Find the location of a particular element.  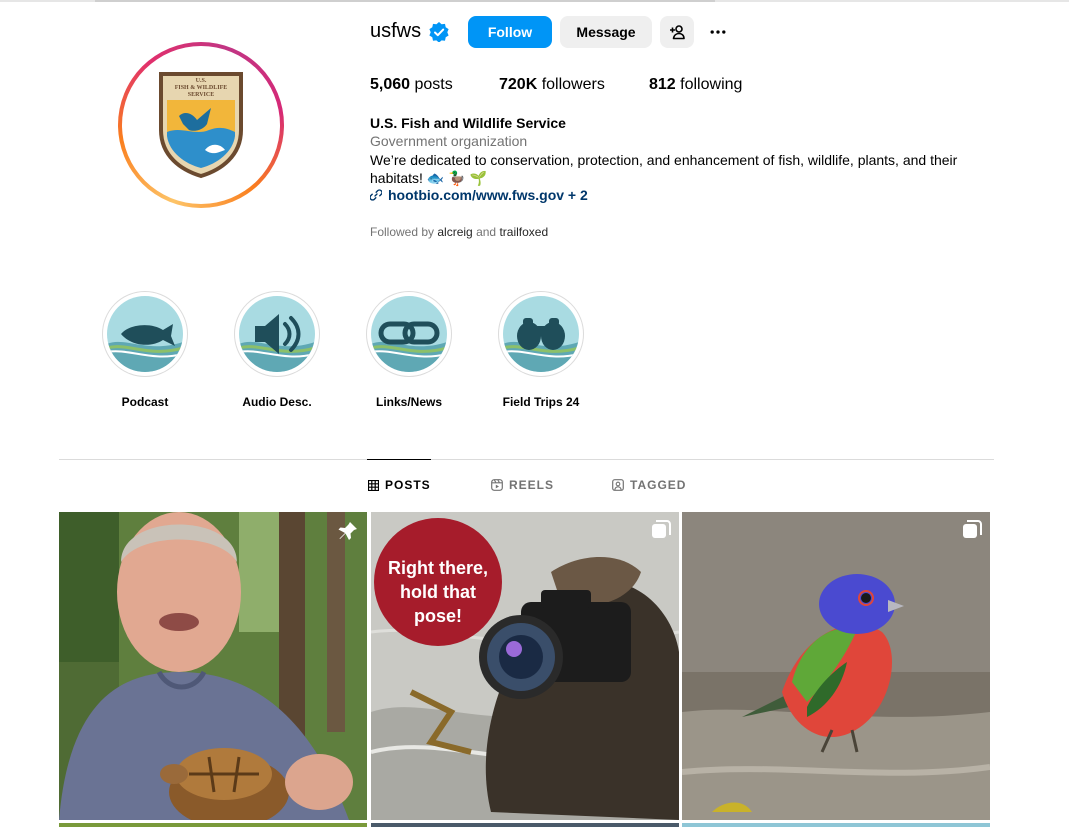

tagged-icon is located at coordinates (618, 485).